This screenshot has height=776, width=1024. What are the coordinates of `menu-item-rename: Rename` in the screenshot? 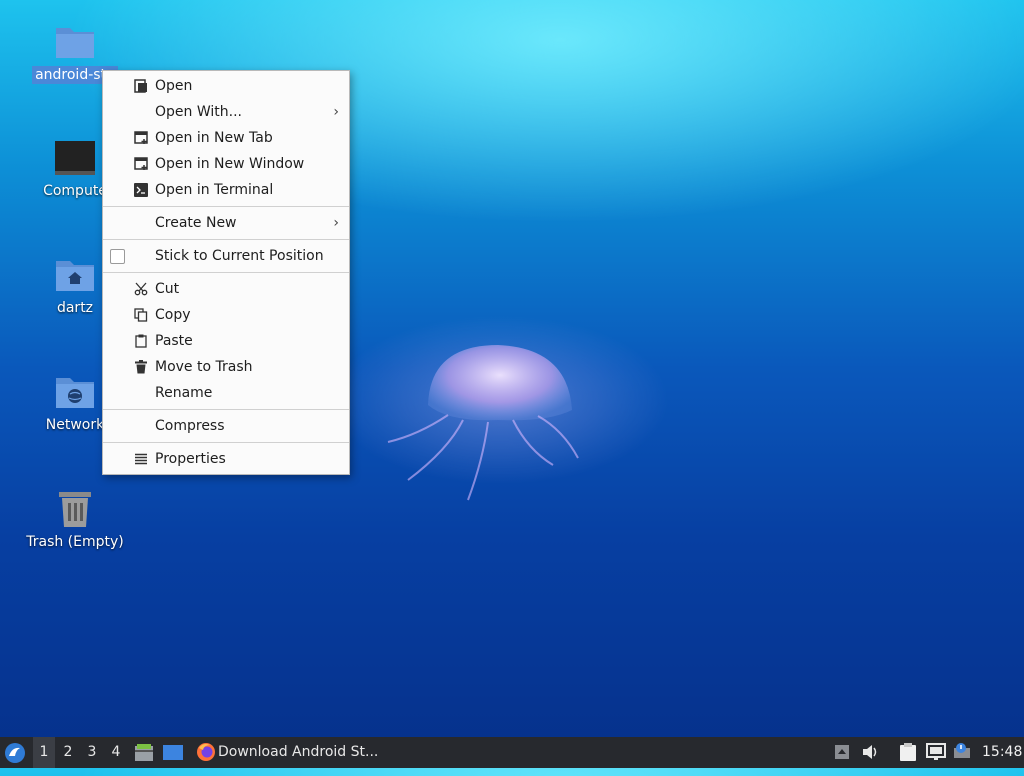 It's located at (226, 393).